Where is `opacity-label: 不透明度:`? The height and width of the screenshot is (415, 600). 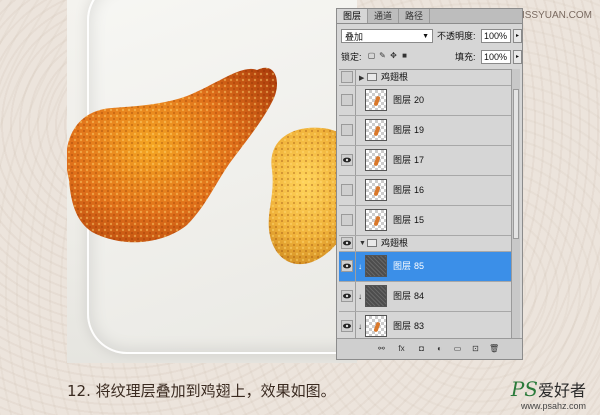 opacity-label: 不透明度: is located at coordinates (456, 36).